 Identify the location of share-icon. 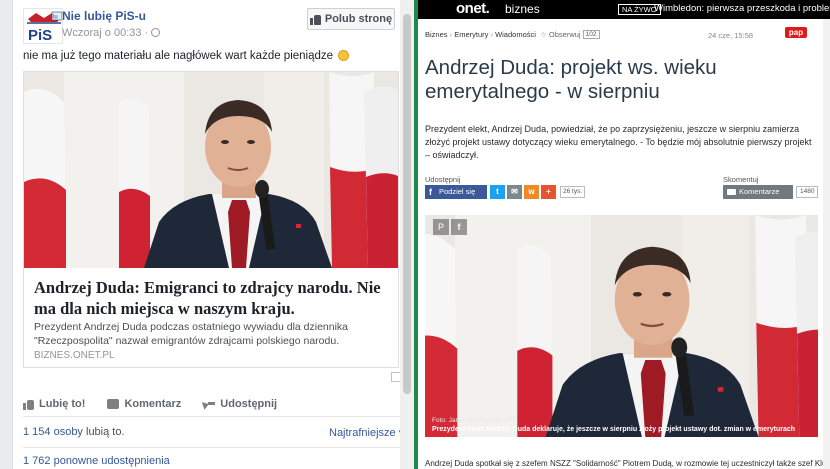
(209, 404).